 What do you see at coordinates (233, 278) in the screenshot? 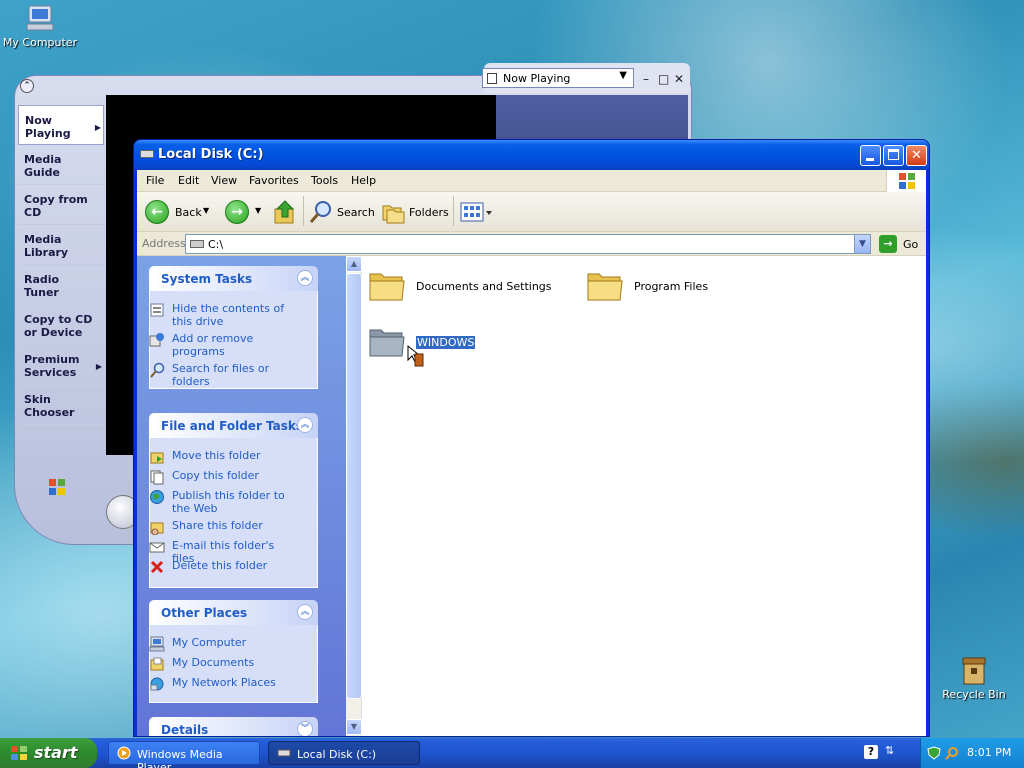
I see `system-tasks-header: System Tasks ︽` at bounding box center [233, 278].